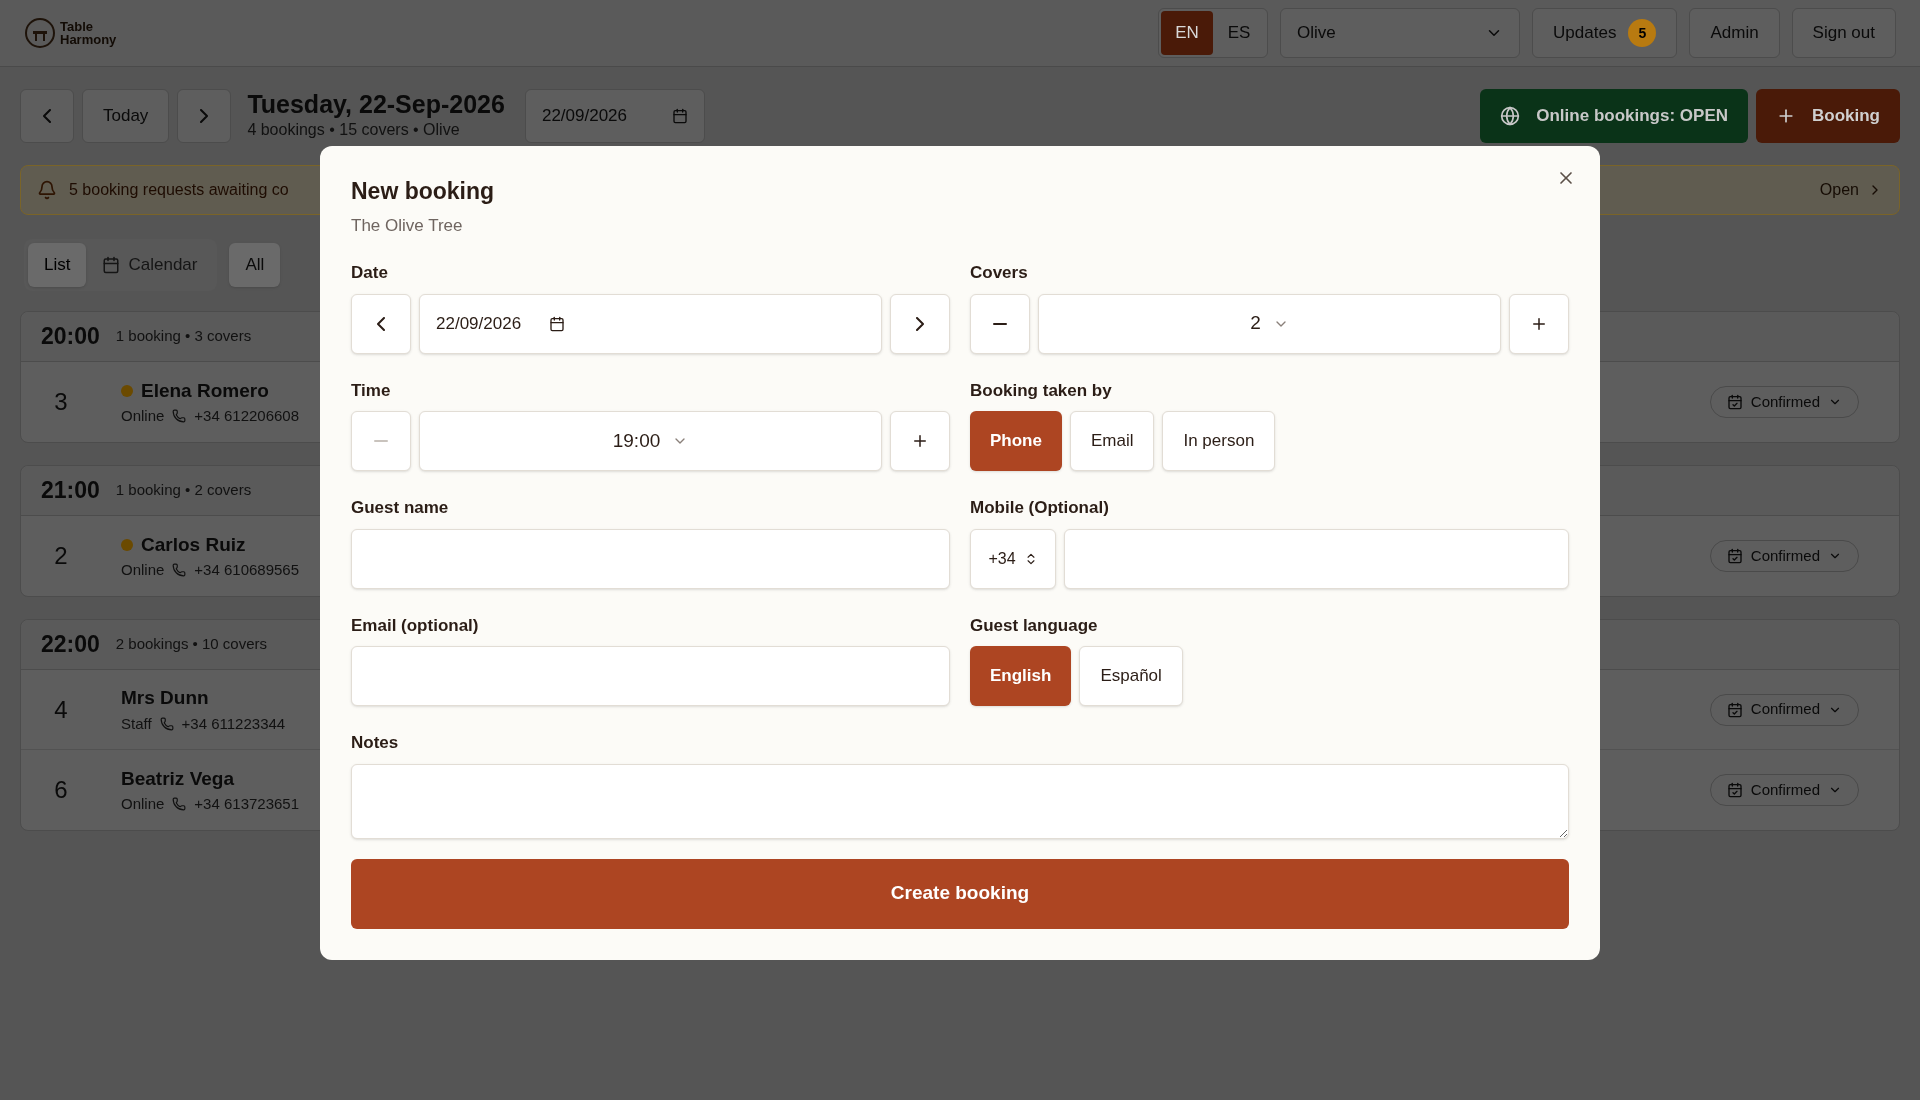  What do you see at coordinates (999, 273) in the screenshot?
I see `field-label: Covers` at bounding box center [999, 273].